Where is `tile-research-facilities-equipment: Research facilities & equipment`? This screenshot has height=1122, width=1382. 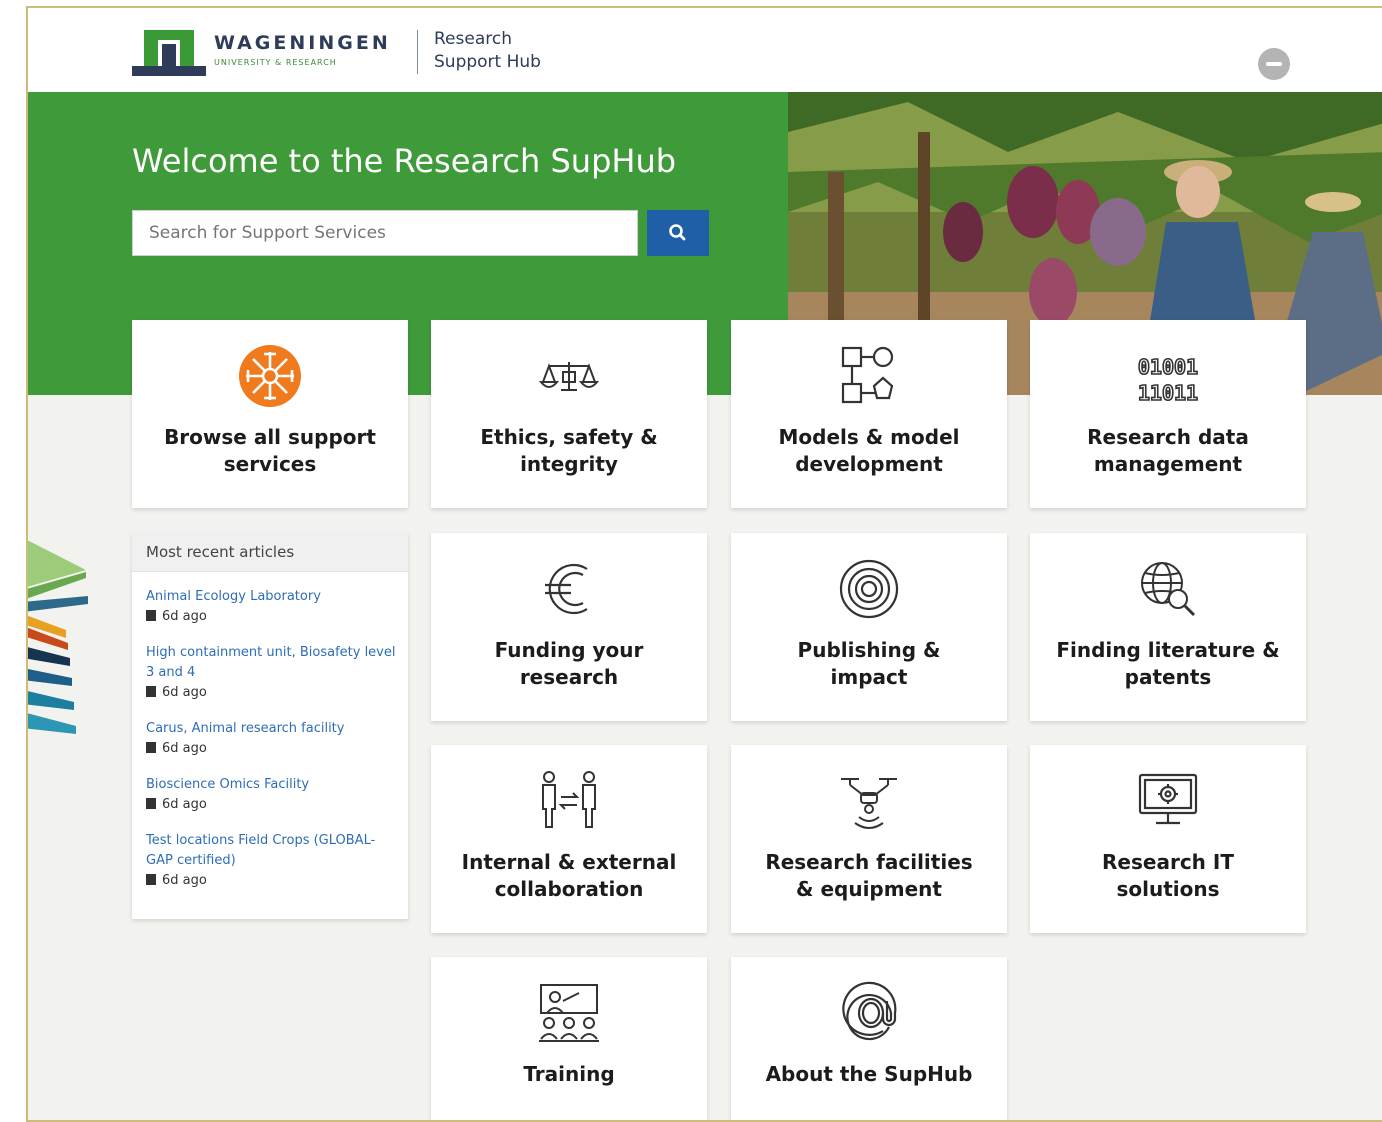 tile-research-facilities-equipment: Research facilities & equipment is located at coordinates (869, 839).